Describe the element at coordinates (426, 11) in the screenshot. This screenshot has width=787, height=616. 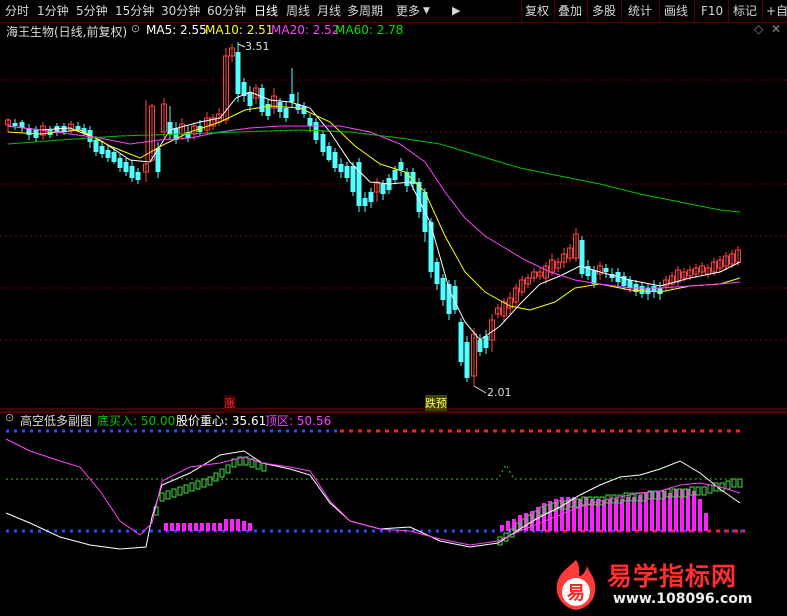
I see `more-arrow-icon: ▼` at that location.